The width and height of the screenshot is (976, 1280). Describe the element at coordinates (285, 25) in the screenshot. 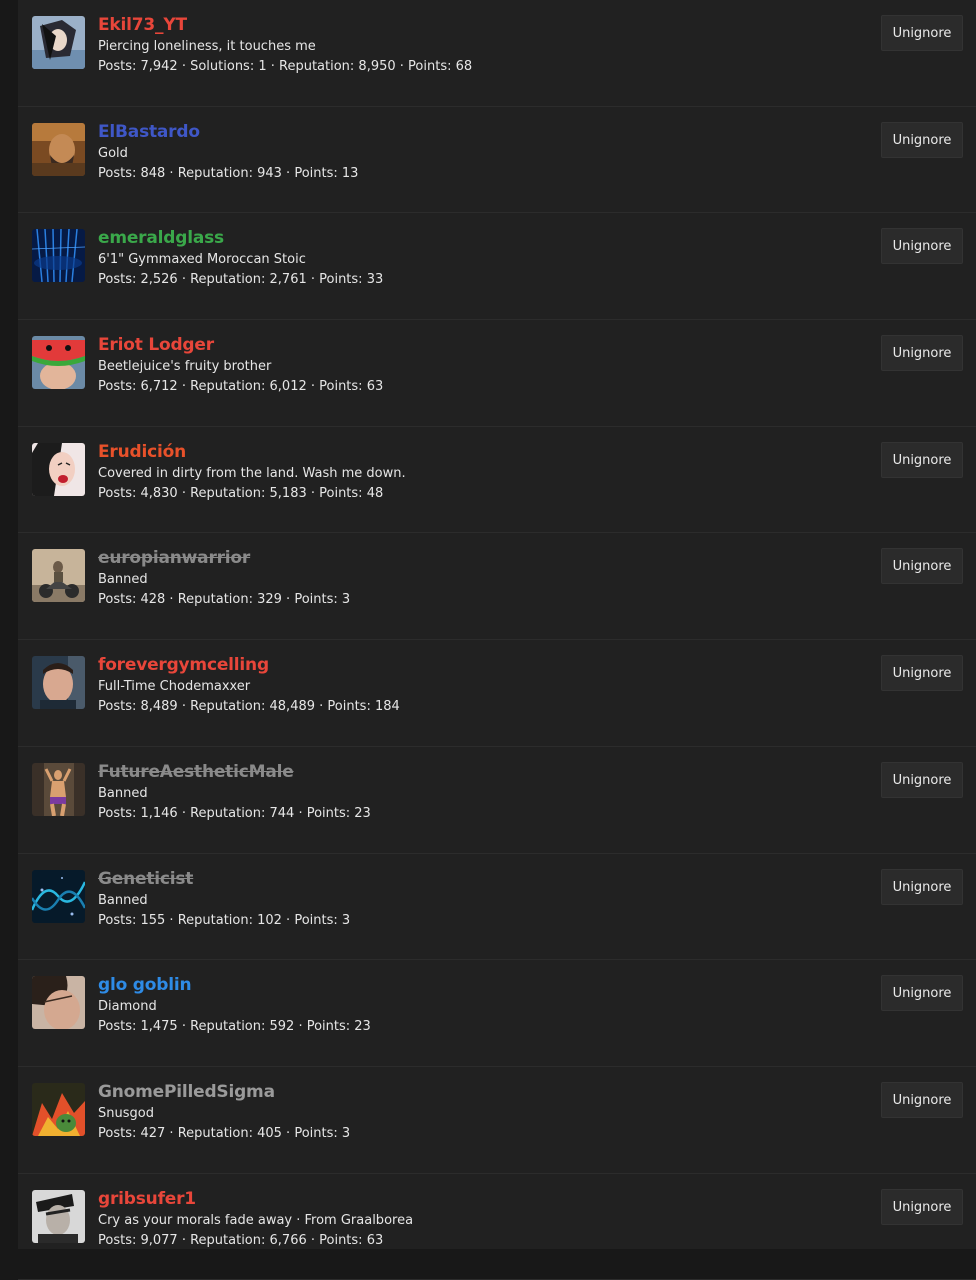

I see `username-link: Ekil73_YT` at that location.